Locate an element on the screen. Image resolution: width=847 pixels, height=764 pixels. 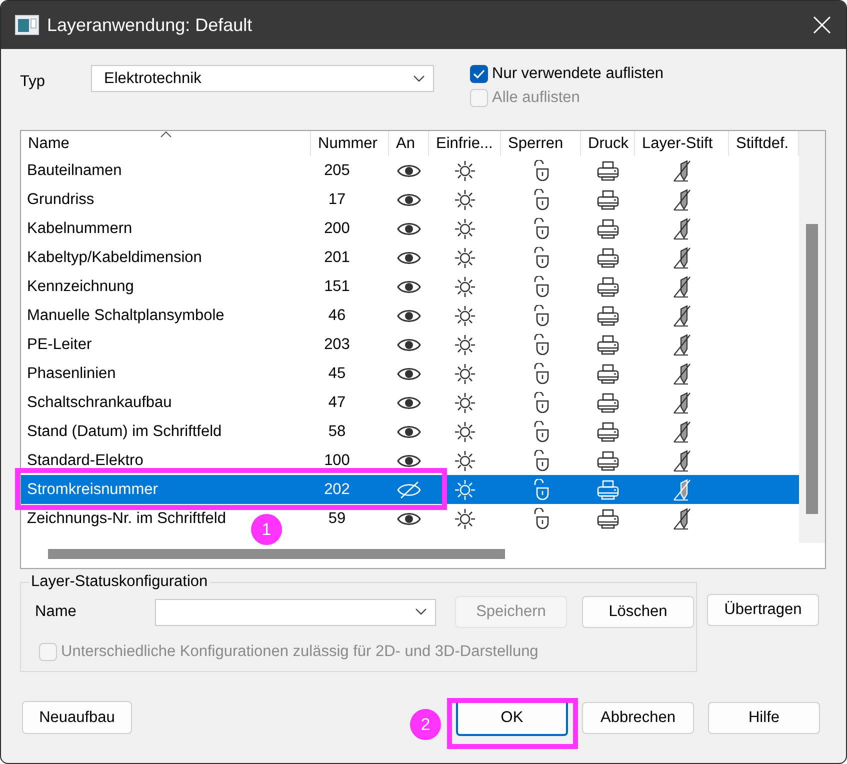
selected-row: Stromkreisnummer 202 is located at coordinates (410, 489).